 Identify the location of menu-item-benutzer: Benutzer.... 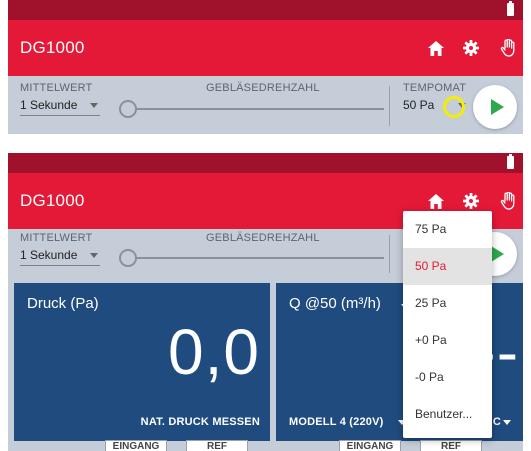
(447, 414).